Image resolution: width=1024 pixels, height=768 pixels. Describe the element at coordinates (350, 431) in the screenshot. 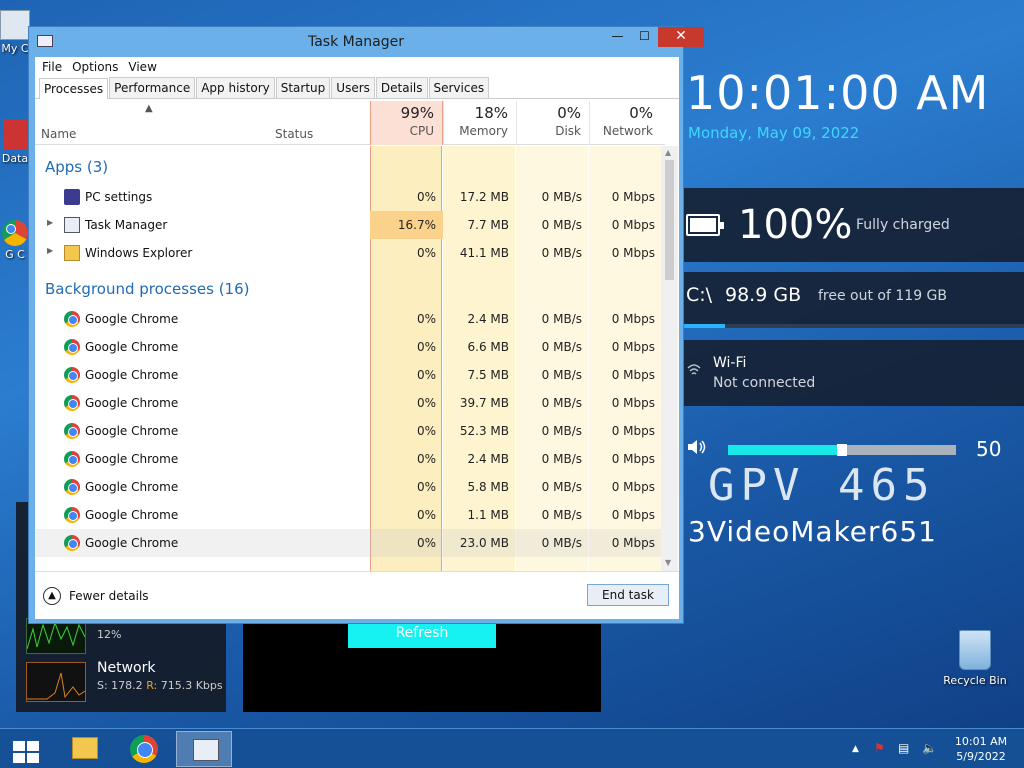

I see `process-row: Google Chrome 0% 52.3 MB 0 MB/s 0 Mbps` at that location.